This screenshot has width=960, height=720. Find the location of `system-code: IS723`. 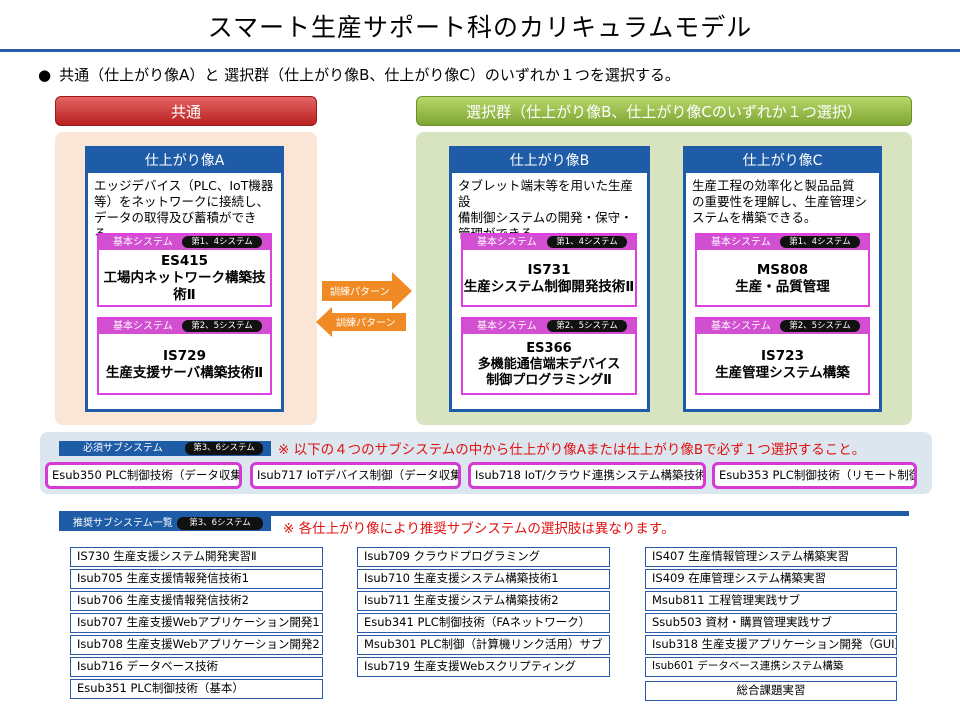

system-code: IS723 is located at coordinates (782, 355).